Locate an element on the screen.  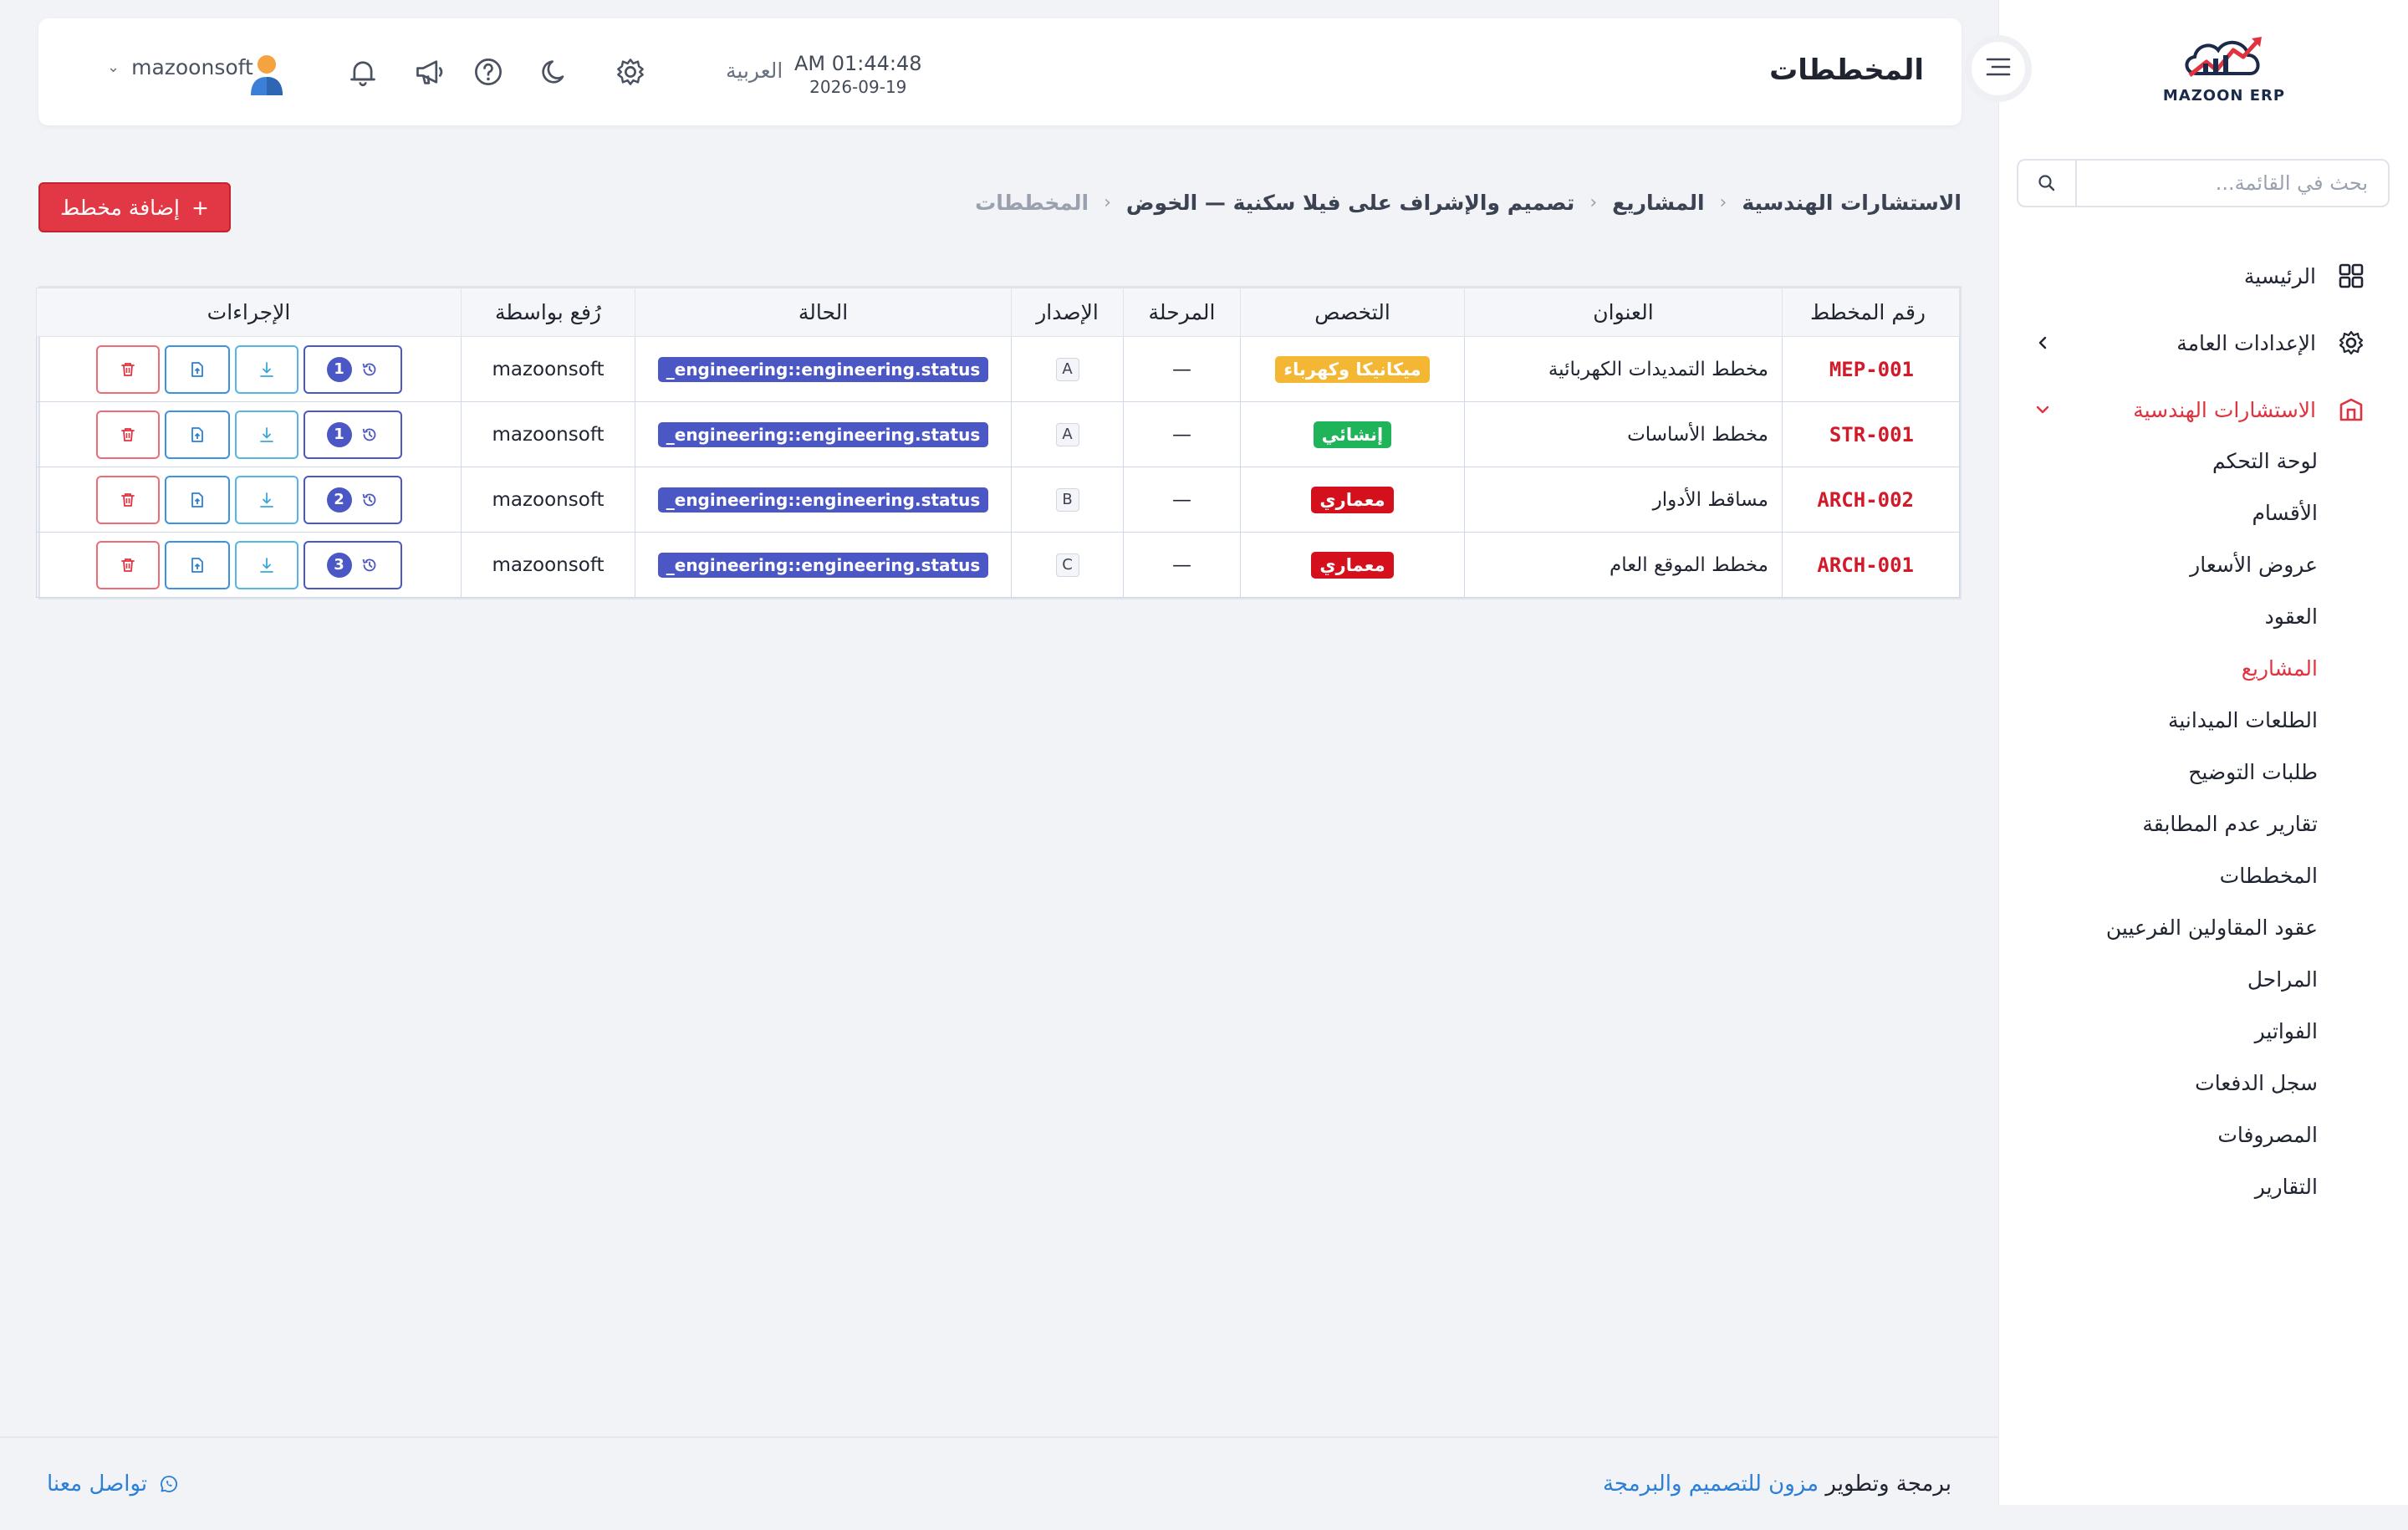
drawing-number: ARCH-001 is located at coordinates (1871, 565).